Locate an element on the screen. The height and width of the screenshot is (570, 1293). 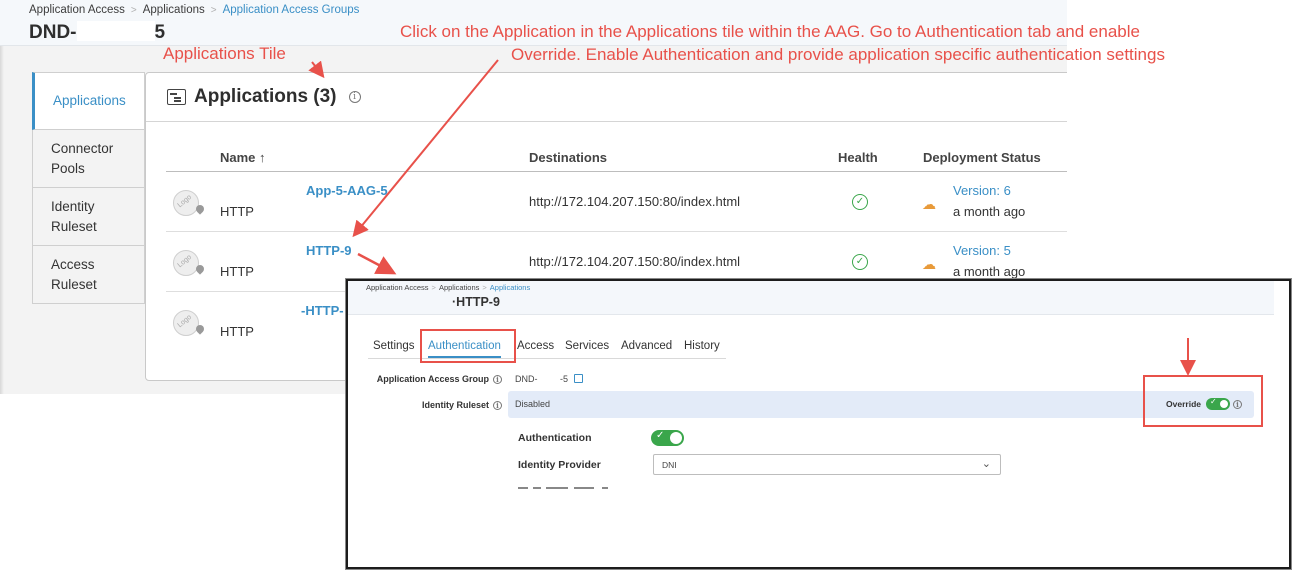
authentication-toggle: ✓ is located at coordinates (667, 438).